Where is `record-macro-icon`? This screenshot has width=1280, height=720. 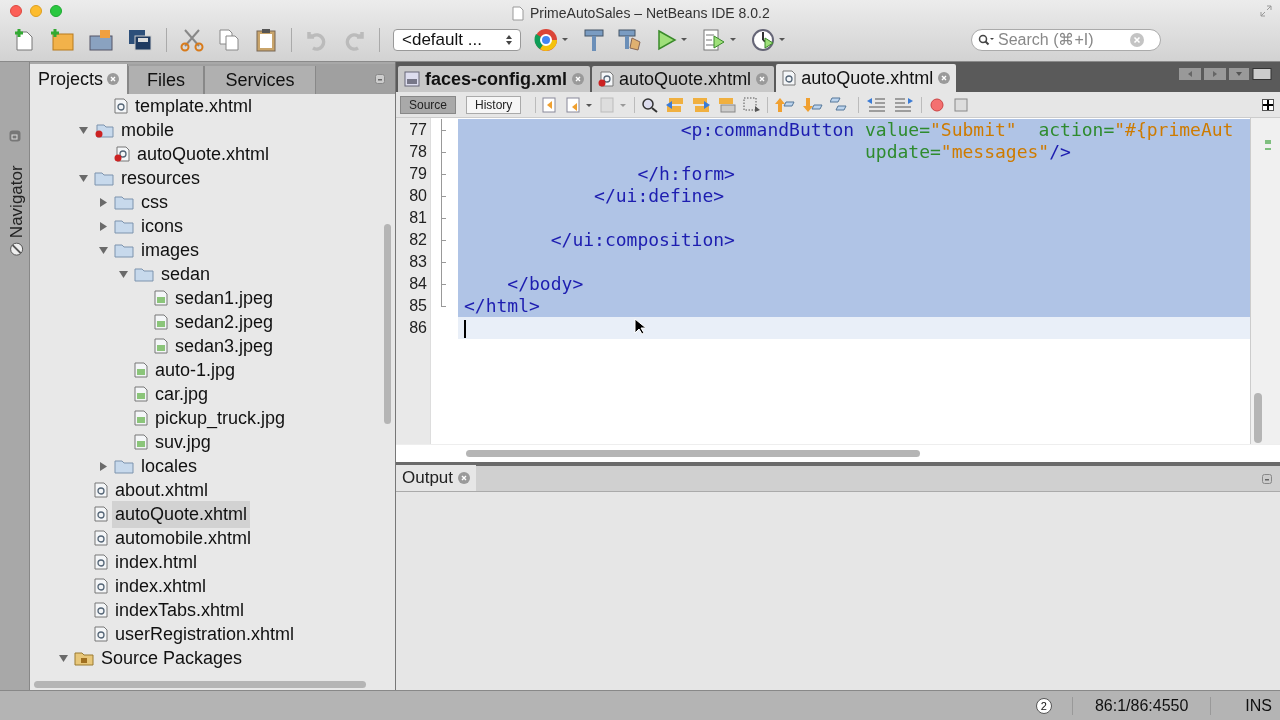 record-macro-icon is located at coordinates (937, 104).